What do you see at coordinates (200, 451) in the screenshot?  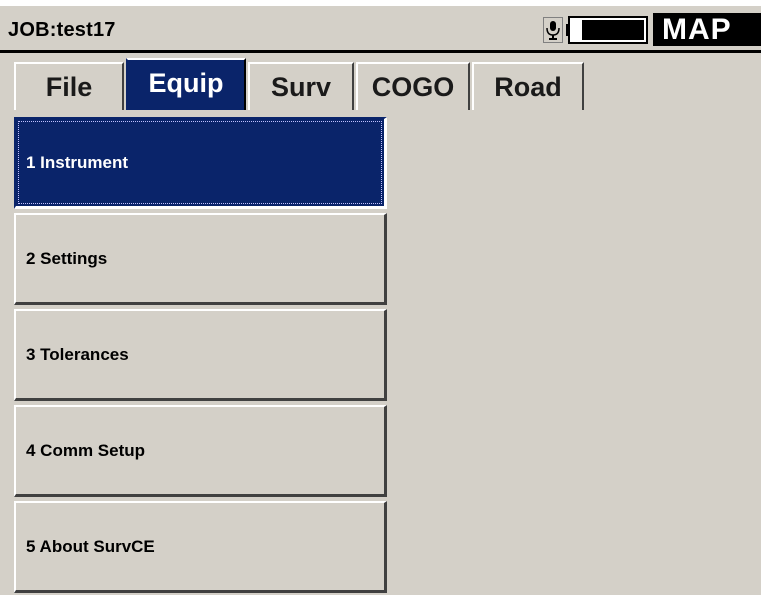 I see `menu-comm-setup-button: 4 Comm Setup` at bounding box center [200, 451].